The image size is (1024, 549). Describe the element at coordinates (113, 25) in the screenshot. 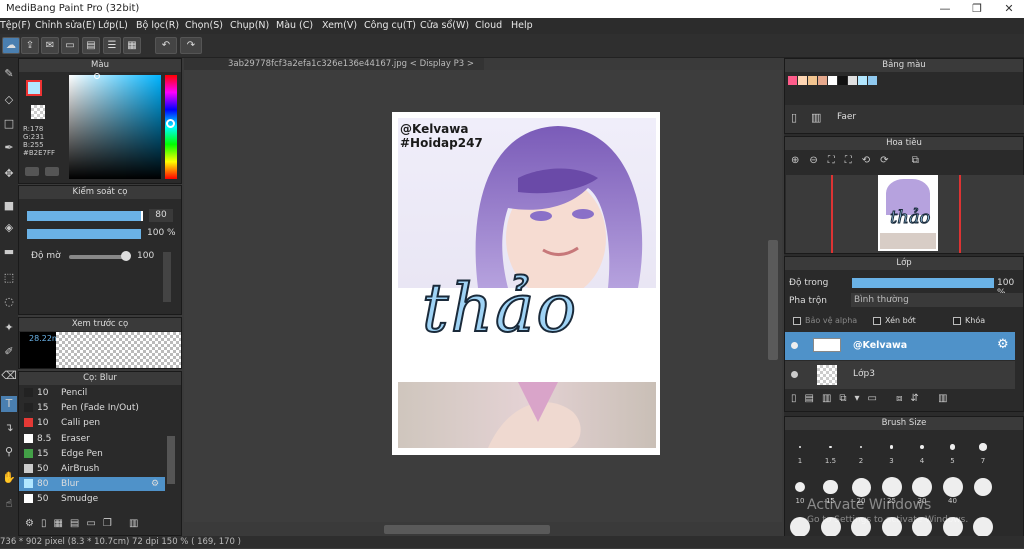

I see `menu-layer: Lớp(L)` at that location.